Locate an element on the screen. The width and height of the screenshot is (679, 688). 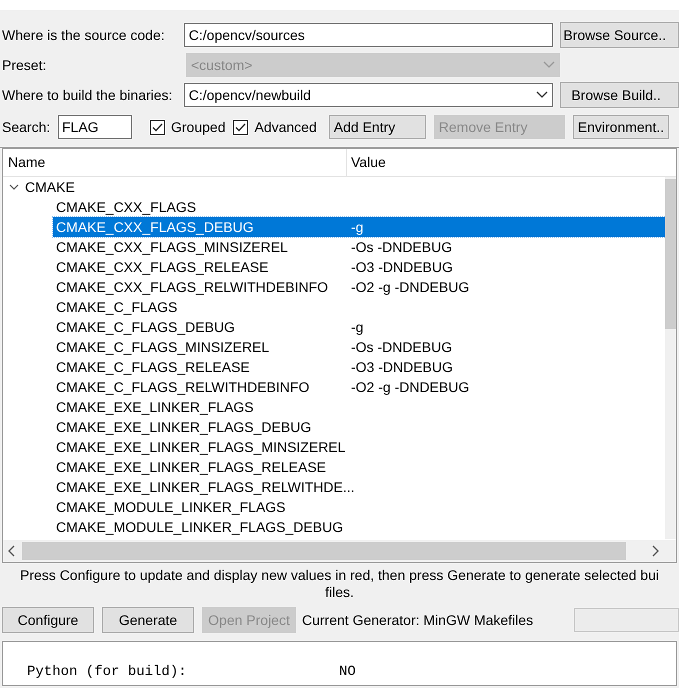
field-label: Where is the source code: is located at coordinates (83, 35).